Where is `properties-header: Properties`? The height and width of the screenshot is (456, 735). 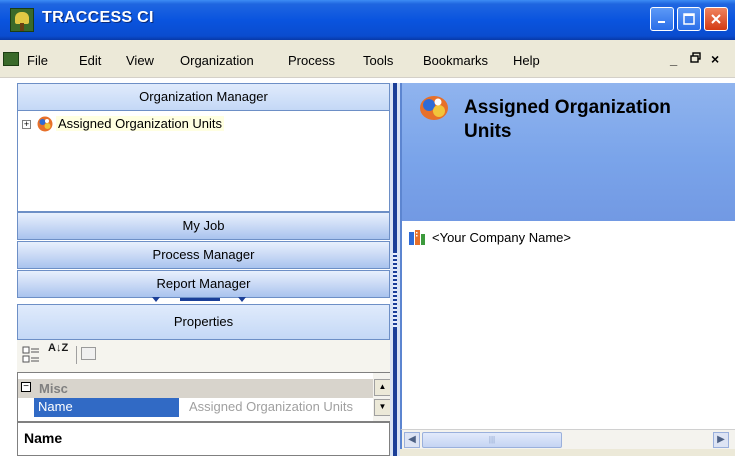
properties-header: Properties is located at coordinates (203, 322).